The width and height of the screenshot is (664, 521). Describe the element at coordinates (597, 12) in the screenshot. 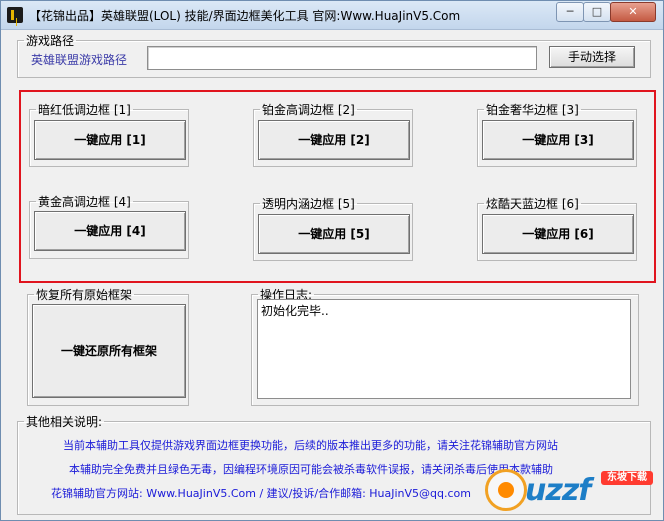

I see `maximize-button: □` at that location.